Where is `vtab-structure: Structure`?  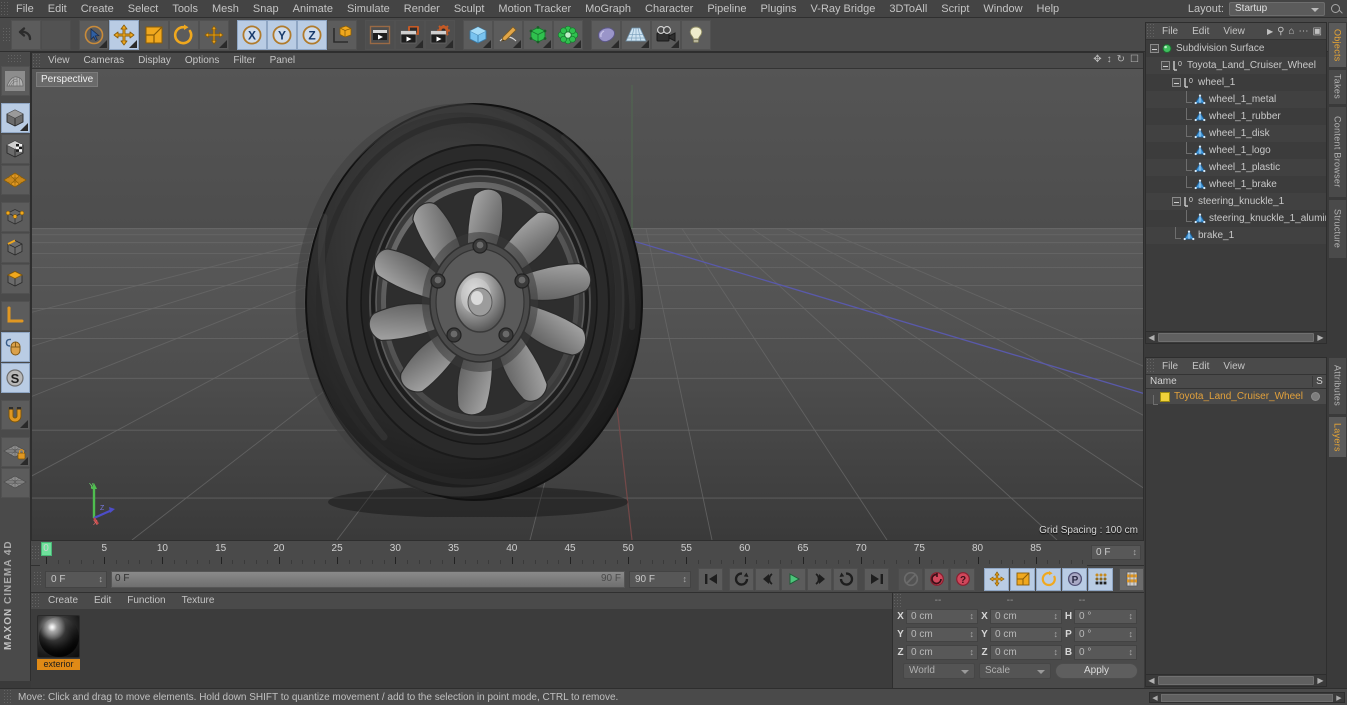
vtab-structure: Structure is located at coordinates (1337, 229).